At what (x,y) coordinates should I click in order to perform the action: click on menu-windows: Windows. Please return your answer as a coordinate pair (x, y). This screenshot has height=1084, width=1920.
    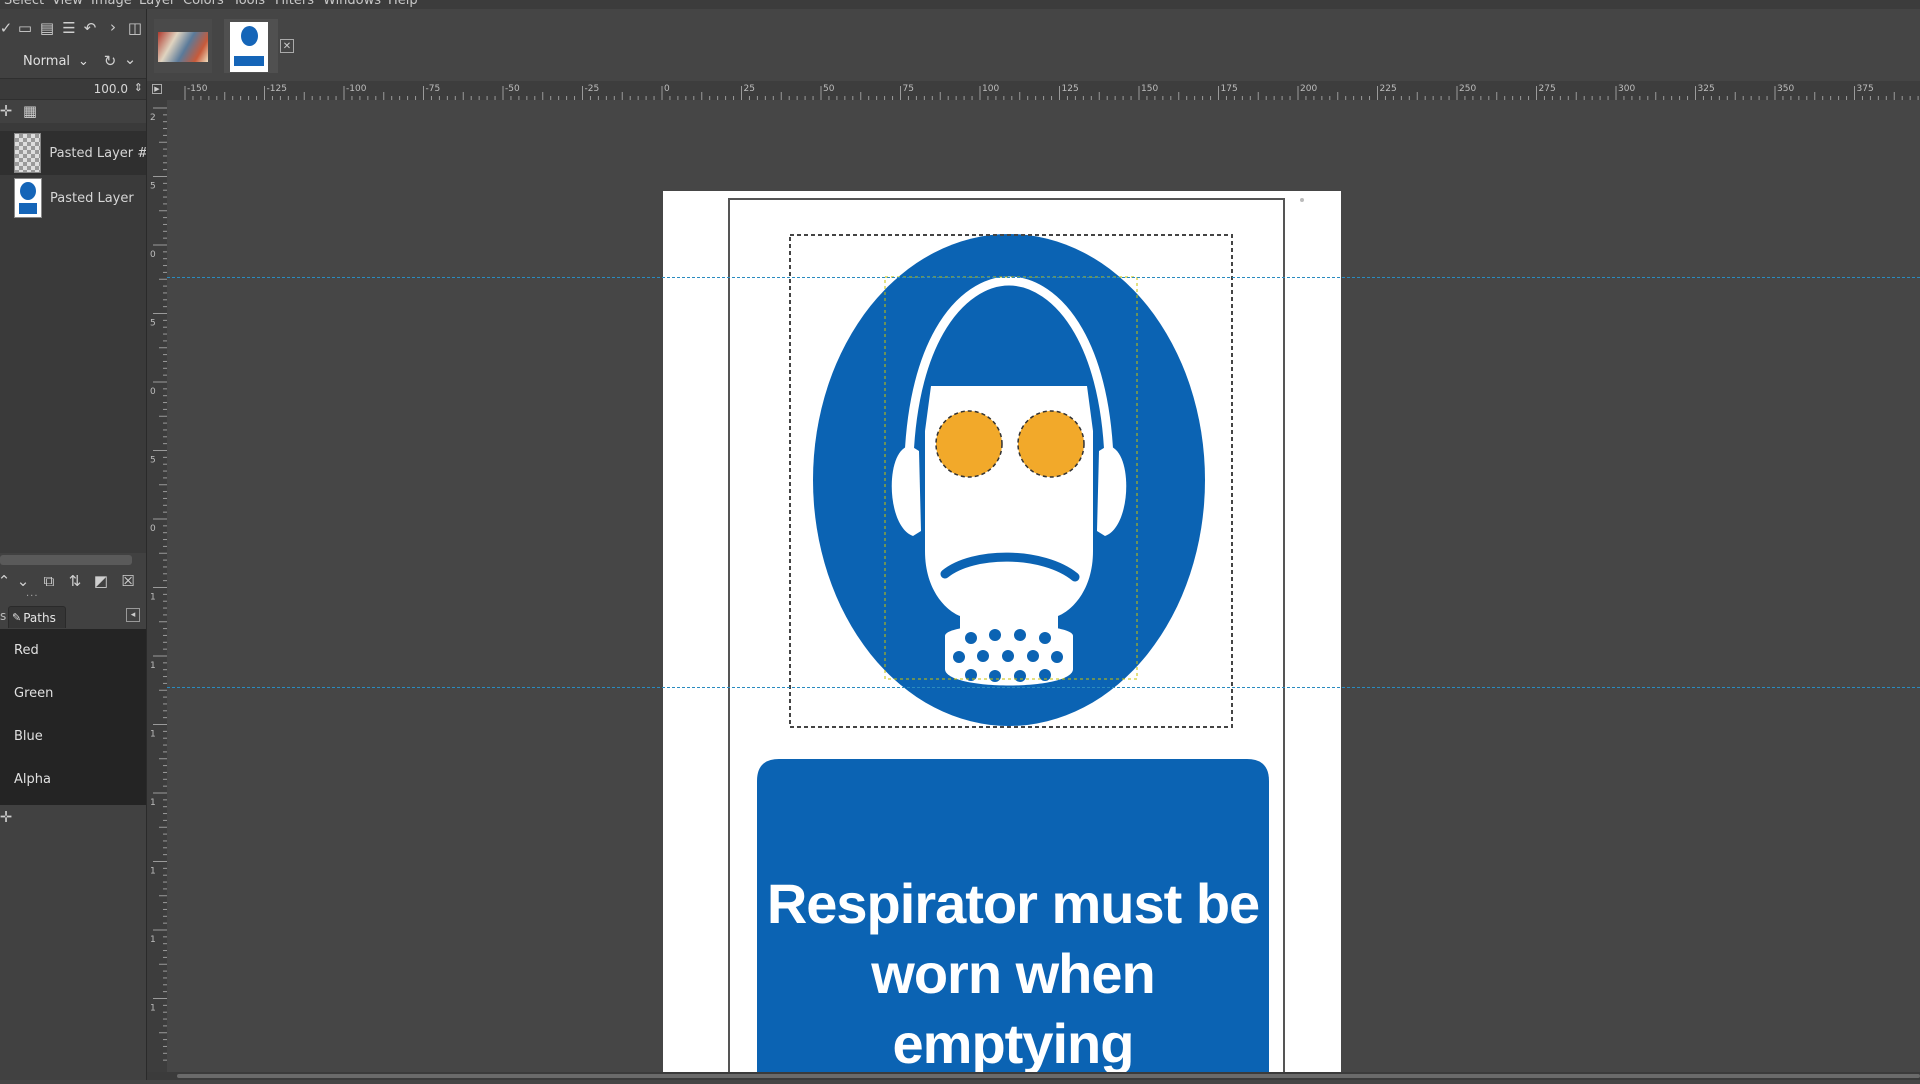
    Looking at the image, I should click on (352, 4).